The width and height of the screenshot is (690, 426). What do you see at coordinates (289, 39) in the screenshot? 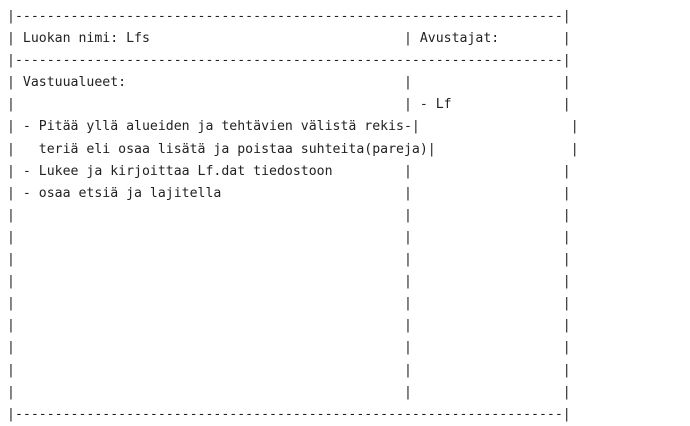
I see `header-row: | Luokan nimi: Lfs | Avustajat: |` at bounding box center [289, 39].